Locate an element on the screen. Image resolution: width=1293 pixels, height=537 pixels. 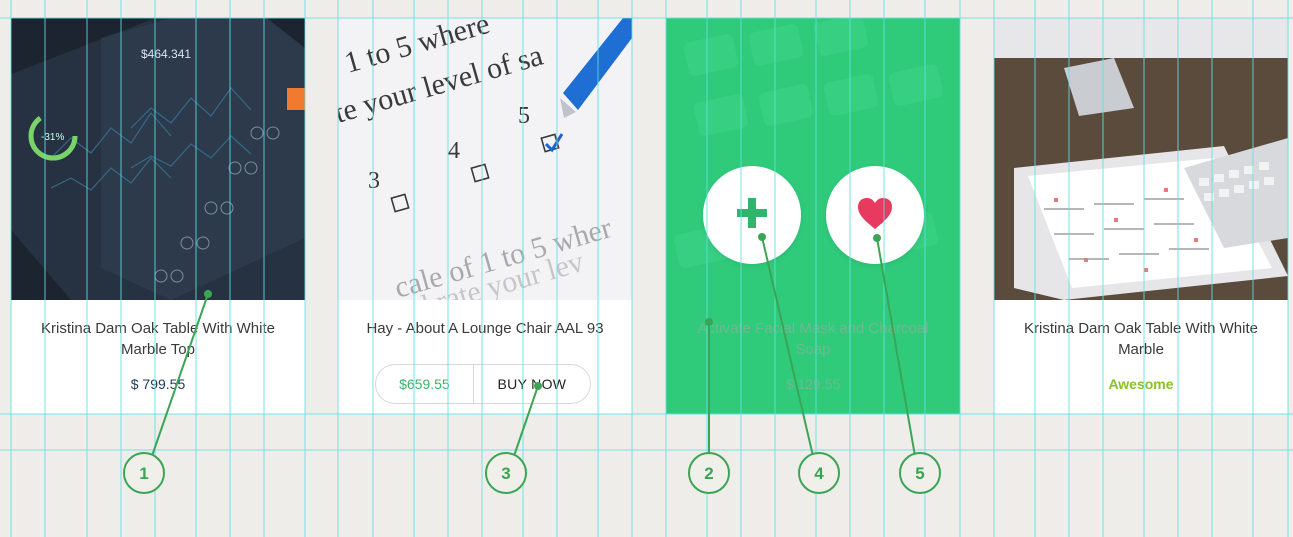
callout-5: 5 is located at coordinates (920, 473).